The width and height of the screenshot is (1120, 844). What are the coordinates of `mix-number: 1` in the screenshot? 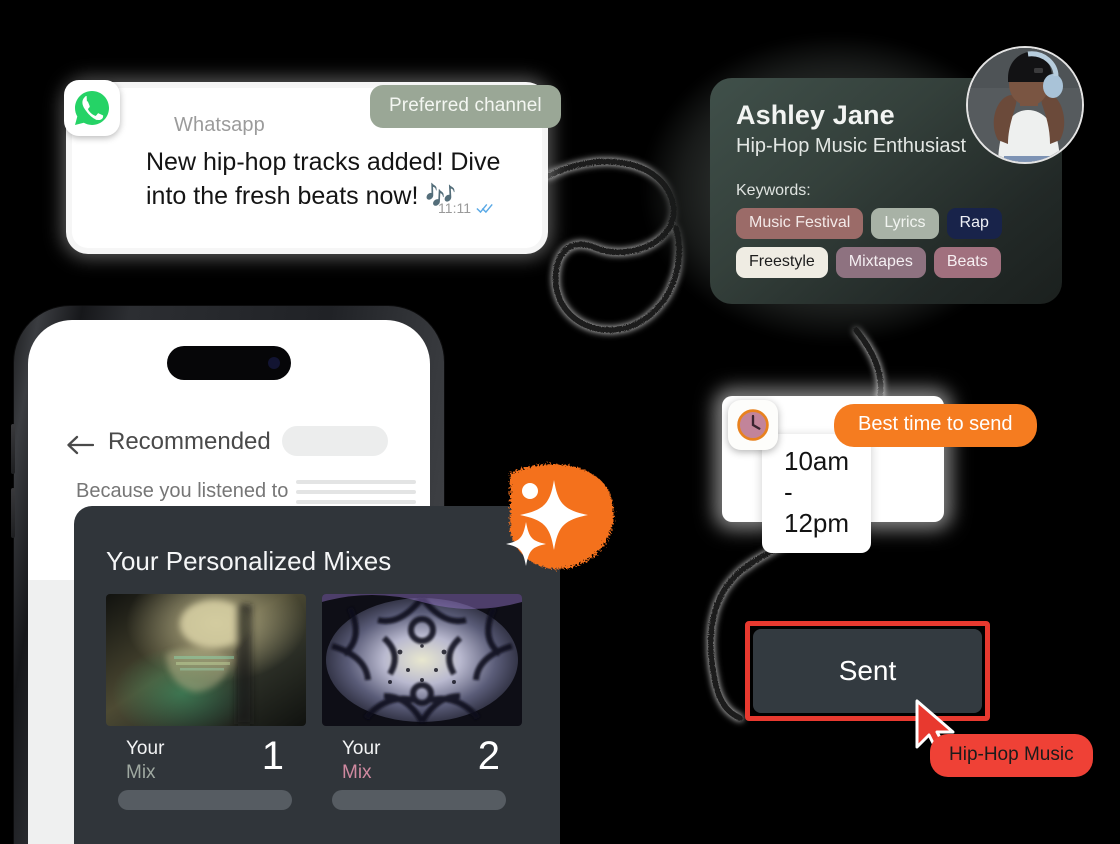 It's located at (272, 756).